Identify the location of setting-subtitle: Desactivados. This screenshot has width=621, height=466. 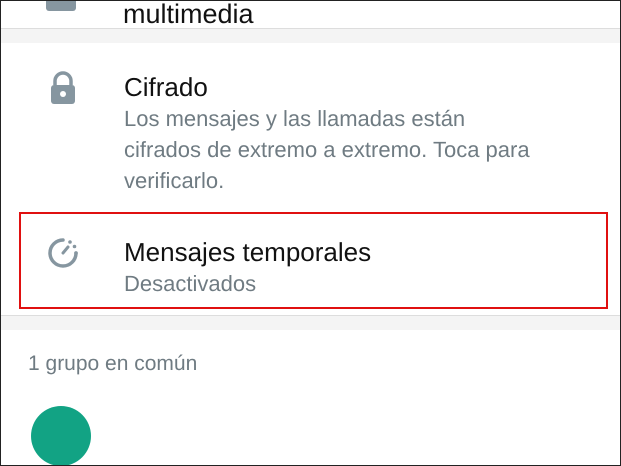
(191, 284).